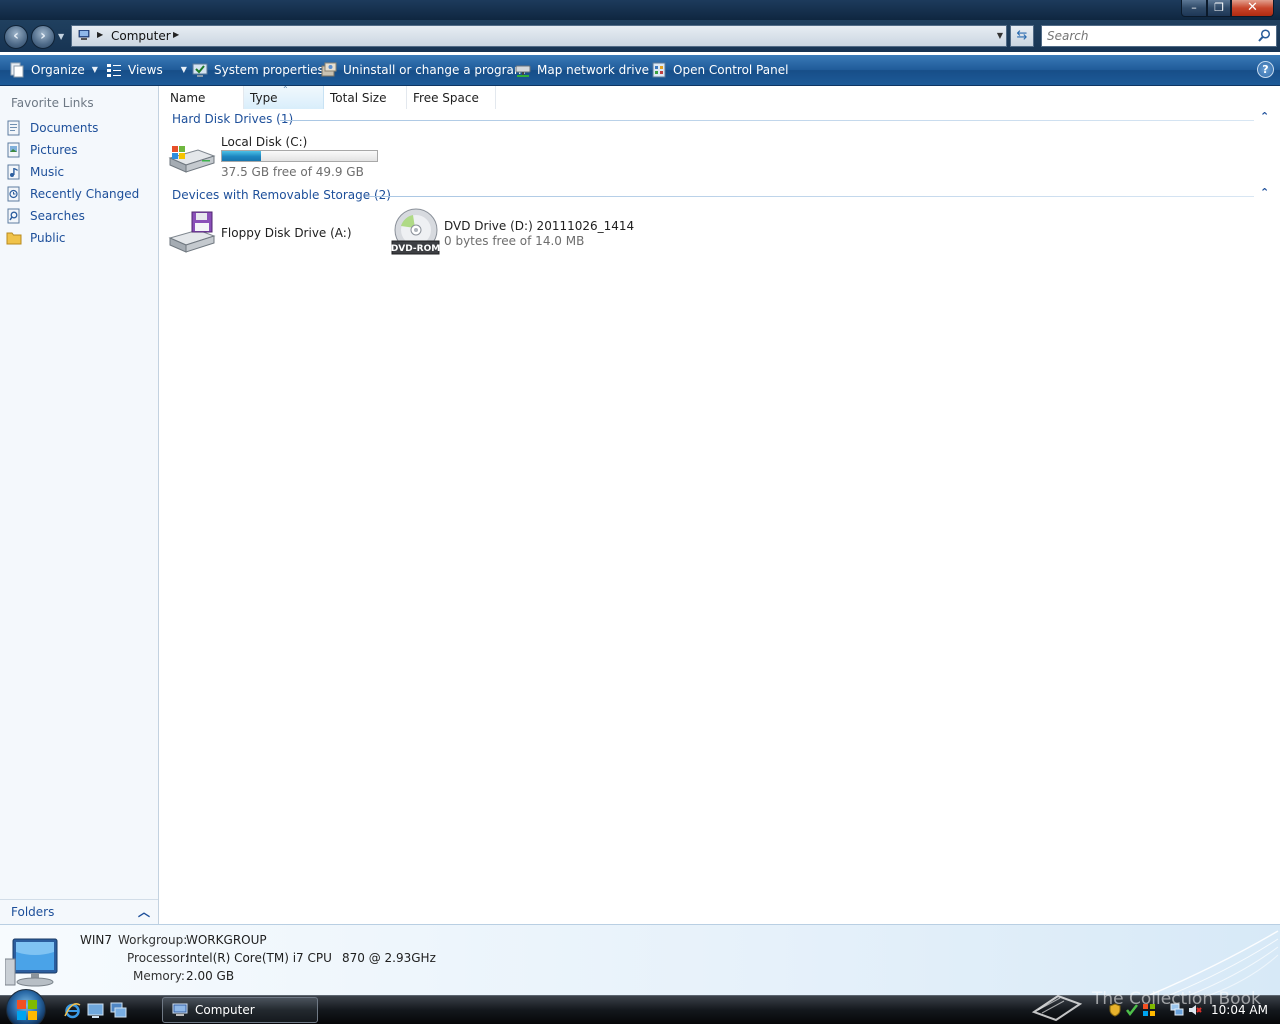 The height and width of the screenshot is (1024, 1280). What do you see at coordinates (365, 97) in the screenshot?
I see `column-header-total-size: Total Size` at bounding box center [365, 97].